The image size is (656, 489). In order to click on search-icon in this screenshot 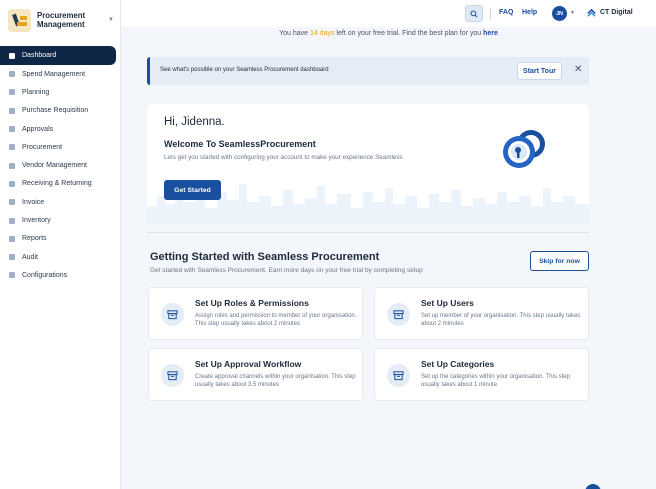, I will do `click(474, 13)`.